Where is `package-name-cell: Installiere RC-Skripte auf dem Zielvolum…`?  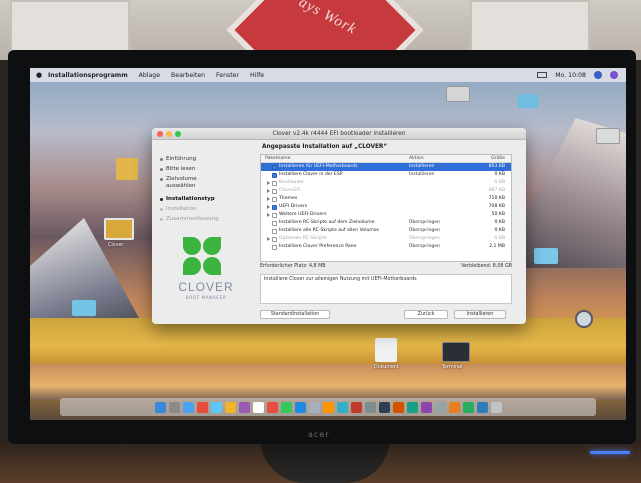 package-name-cell: Installiere RC-Skripte auf dem Zielvolum… is located at coordinates (335, 223).